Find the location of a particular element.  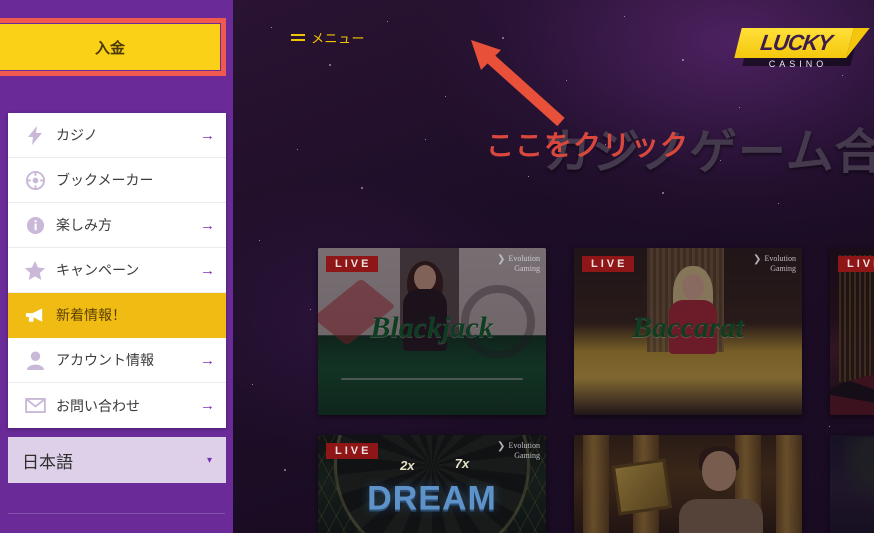

multiplier-7x: 7x is located at coordinates (462, 463).